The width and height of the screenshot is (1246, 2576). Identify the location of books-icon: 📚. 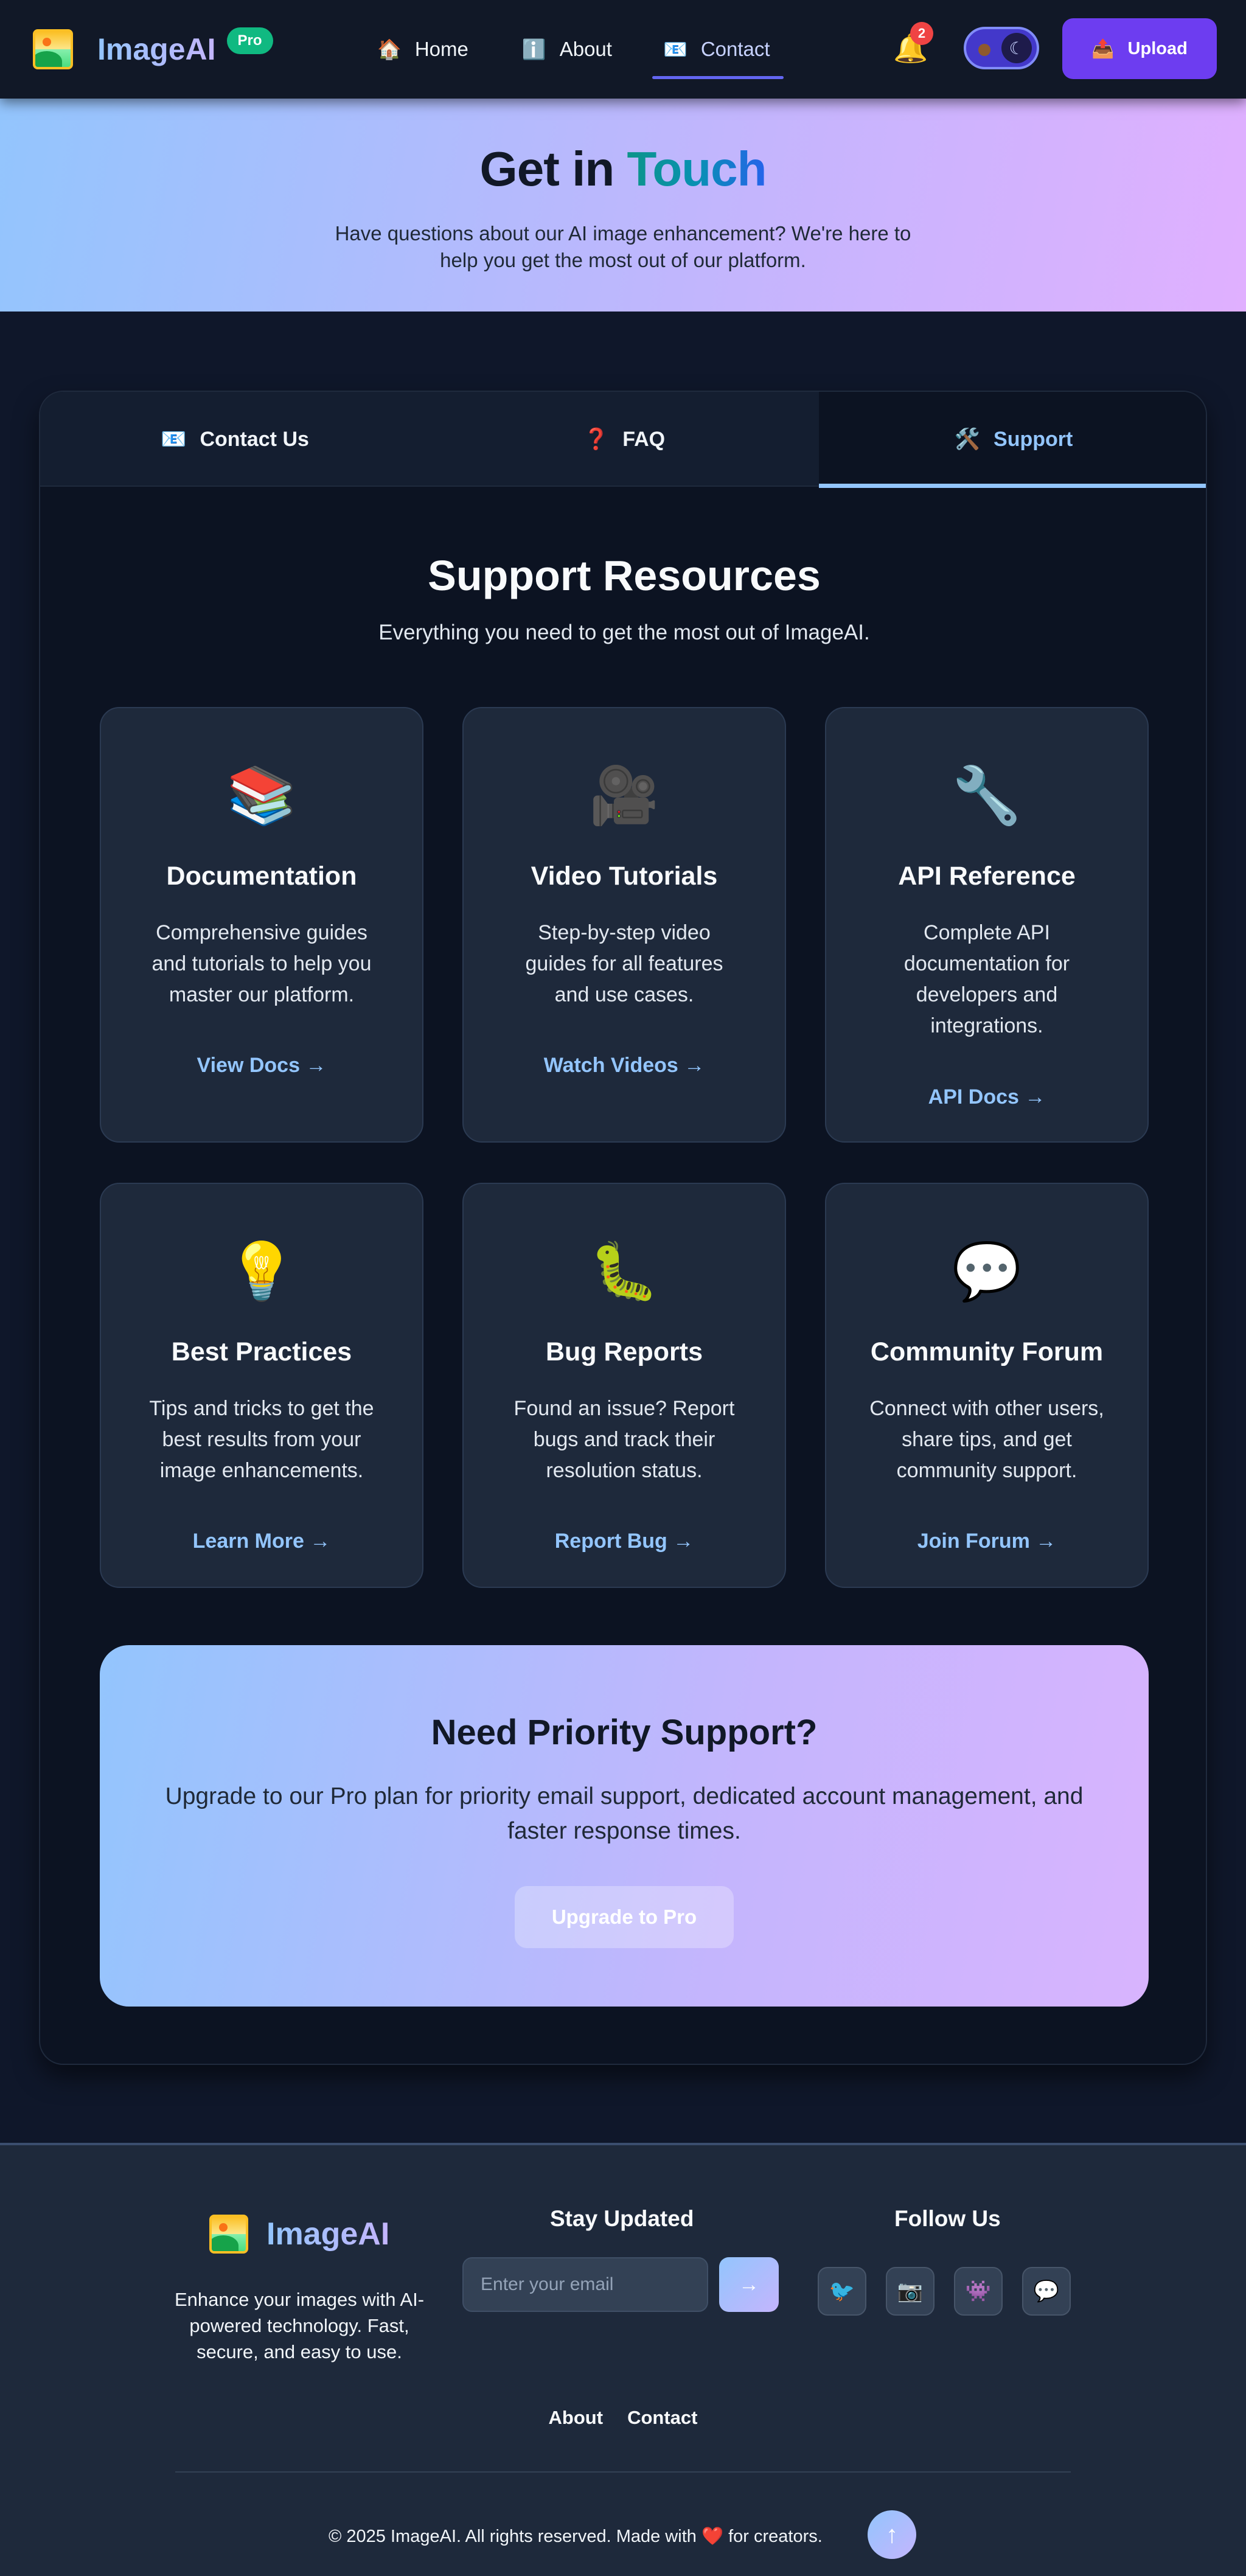
(261, 796).